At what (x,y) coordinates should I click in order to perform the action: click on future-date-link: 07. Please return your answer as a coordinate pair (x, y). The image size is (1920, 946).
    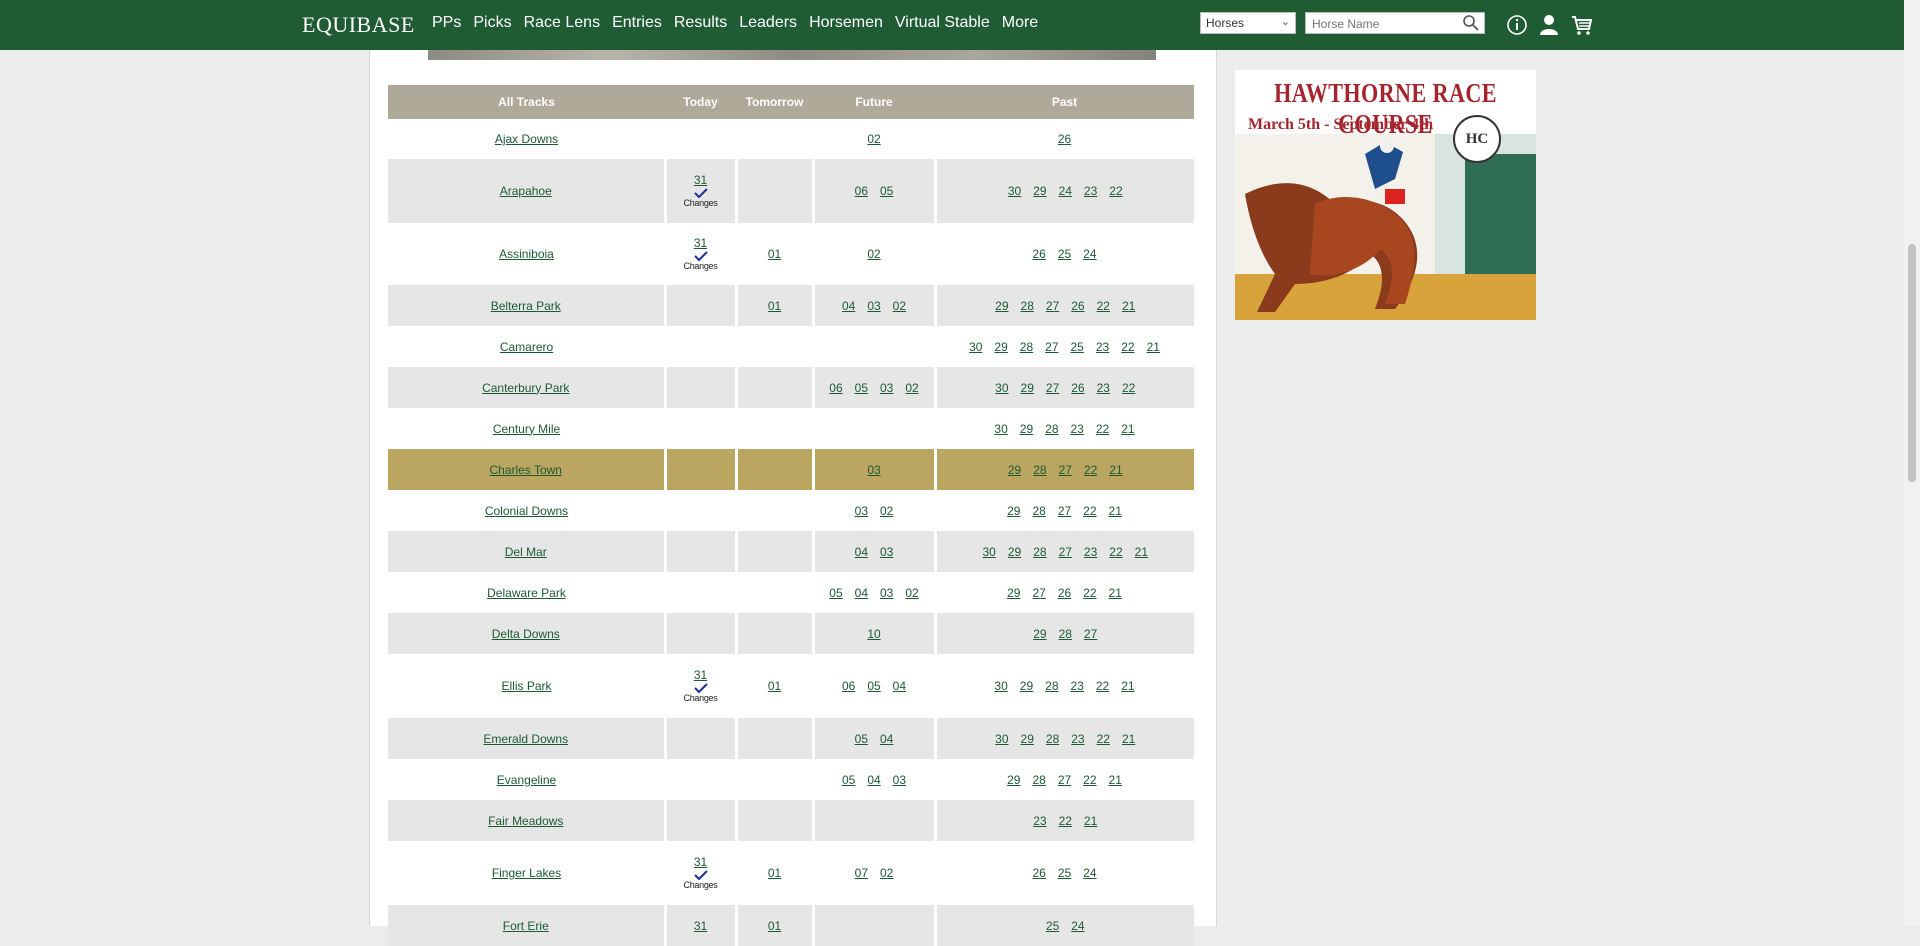
    Looking at the image, I should click on (861, 873).